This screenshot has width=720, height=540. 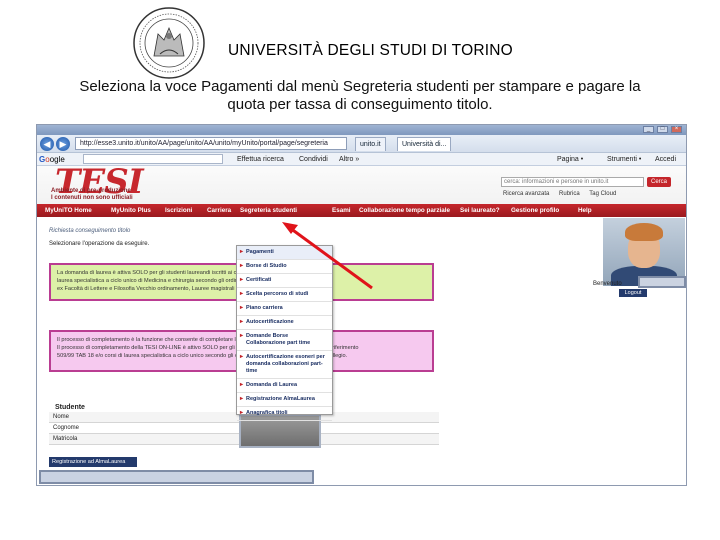 I want to click on back-icon: ◀, so click(x=47, y=144).